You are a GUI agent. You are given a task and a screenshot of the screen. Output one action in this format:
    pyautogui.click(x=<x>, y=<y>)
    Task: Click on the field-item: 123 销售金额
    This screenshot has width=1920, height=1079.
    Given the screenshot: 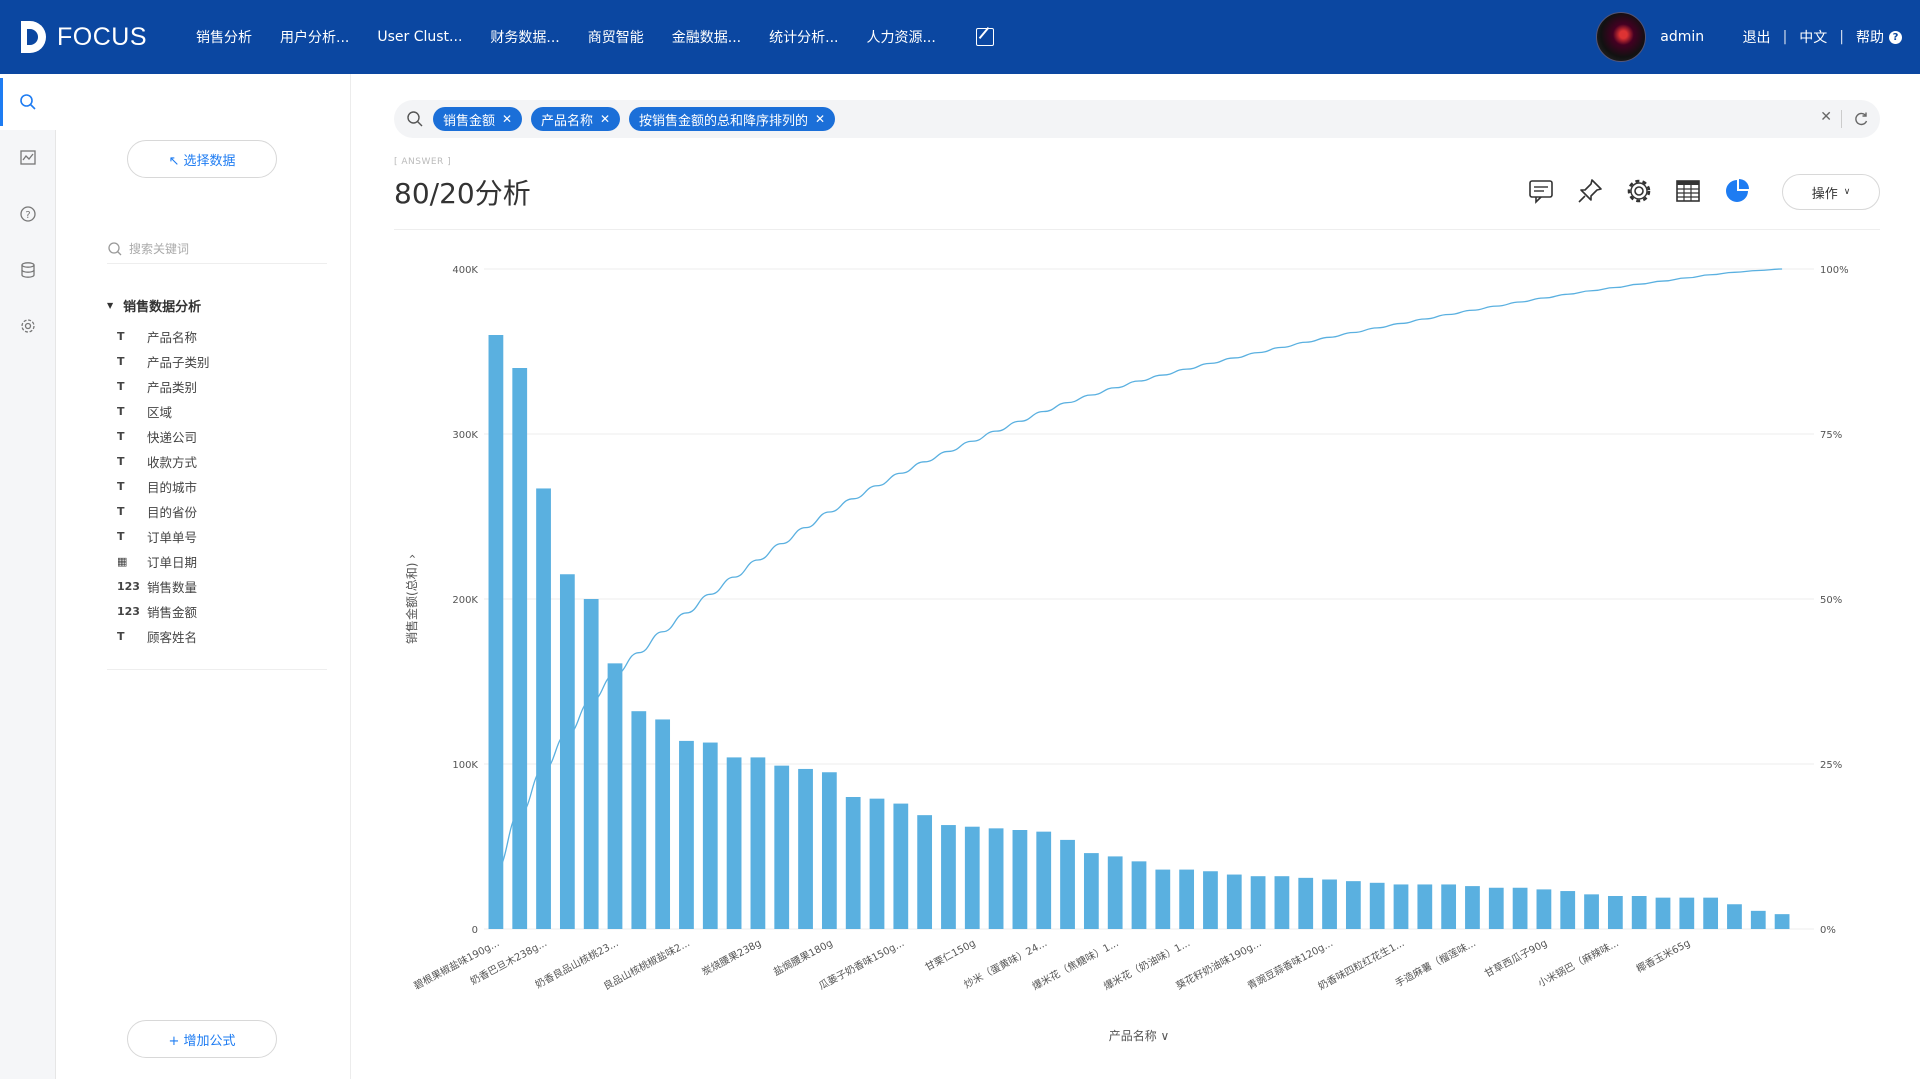 What is the action you would take?
    pyautogui.click(x=163, y=611)
    